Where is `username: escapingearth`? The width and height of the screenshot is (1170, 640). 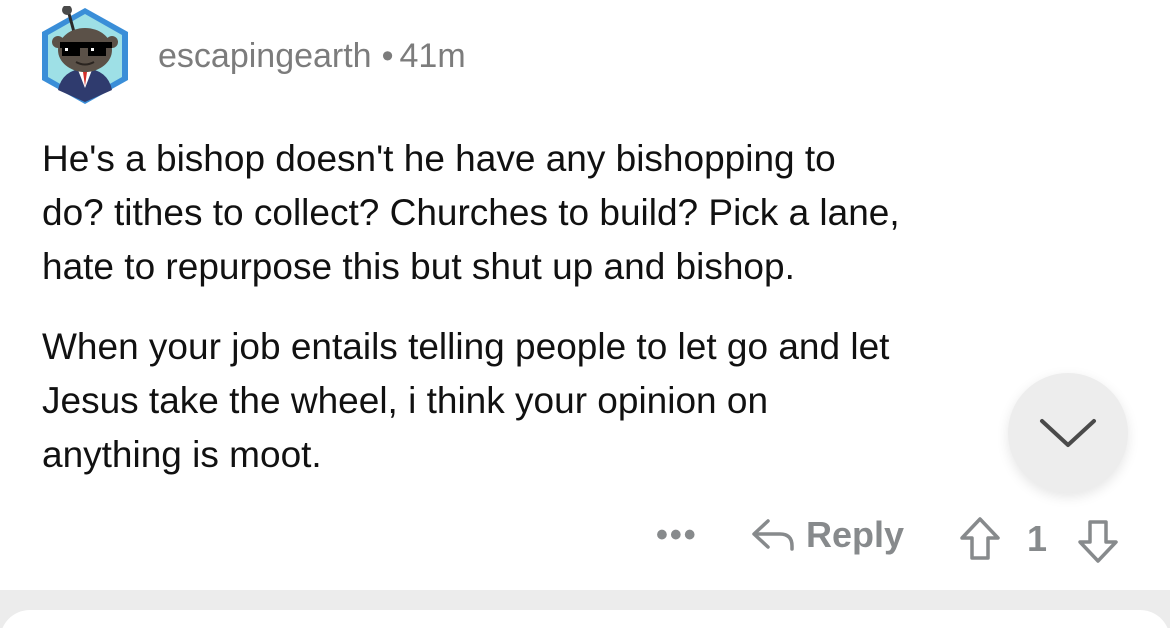
username: escapingearth is located at coordinates (265, 56).